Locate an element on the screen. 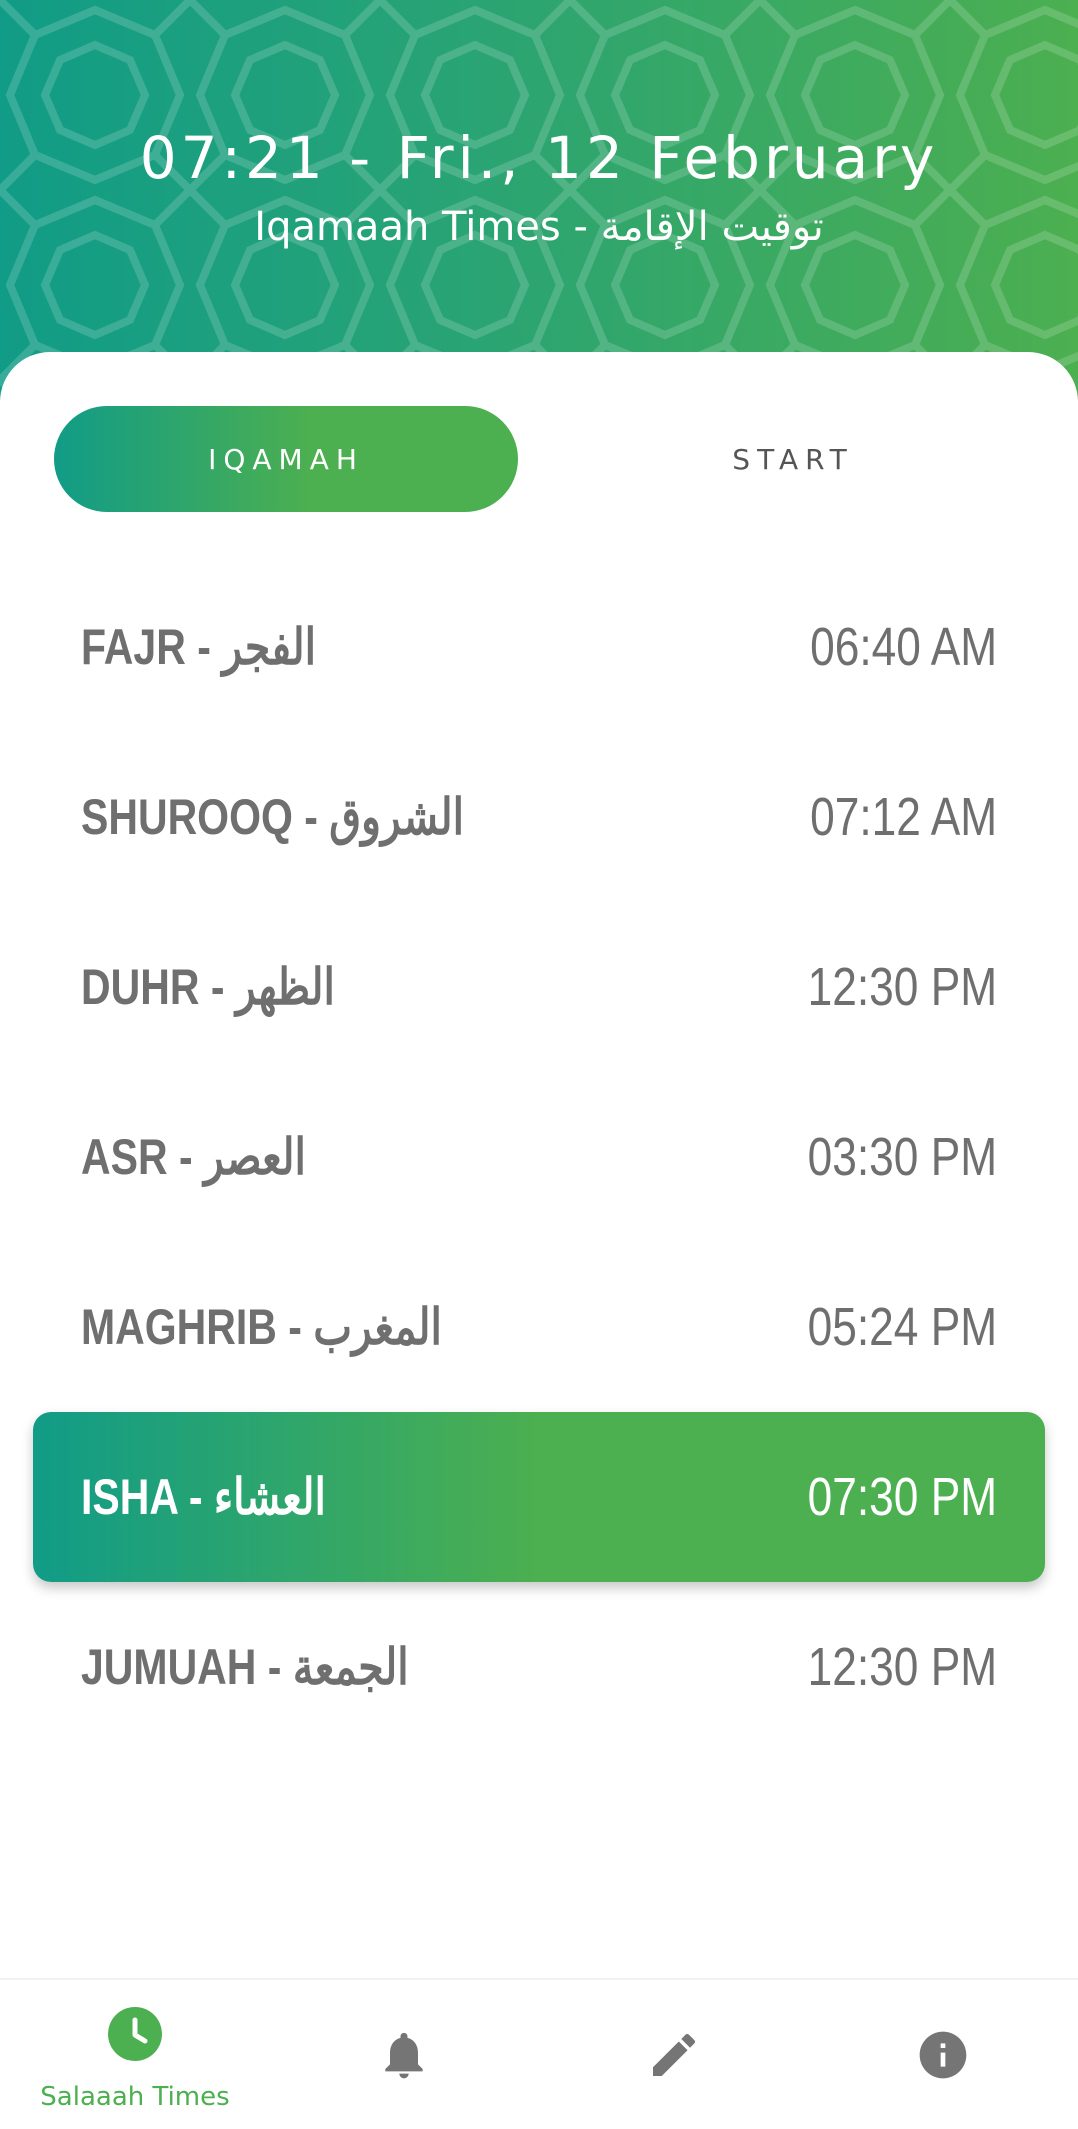 Image resolution: width=1078 pixels, height=2129 pixels. nav-edit is located at coordinates (674, 2054).